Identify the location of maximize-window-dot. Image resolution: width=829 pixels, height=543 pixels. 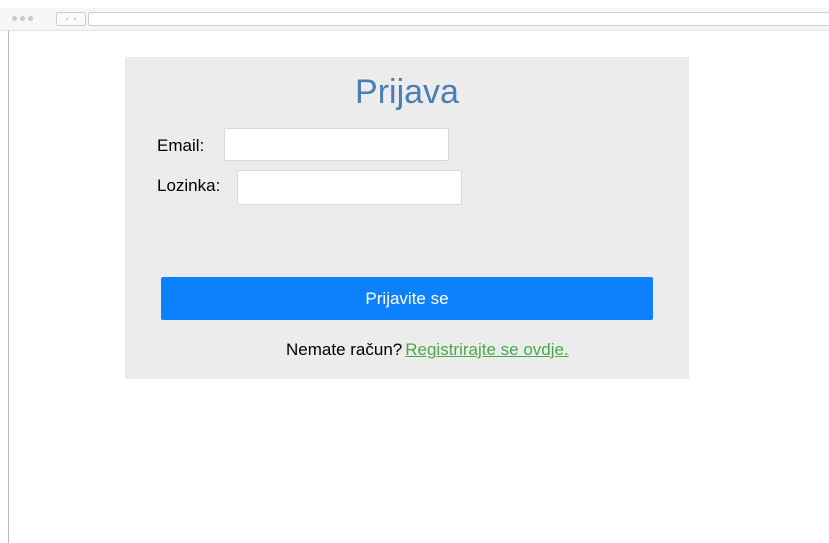
(30, 18).